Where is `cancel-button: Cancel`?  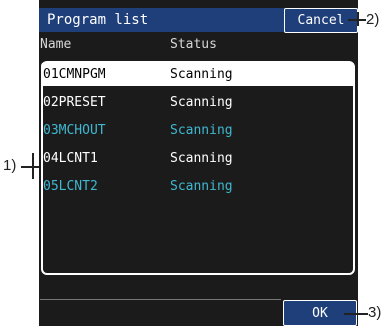 cancel-button: Cancel is located at coordinates (321, 20).